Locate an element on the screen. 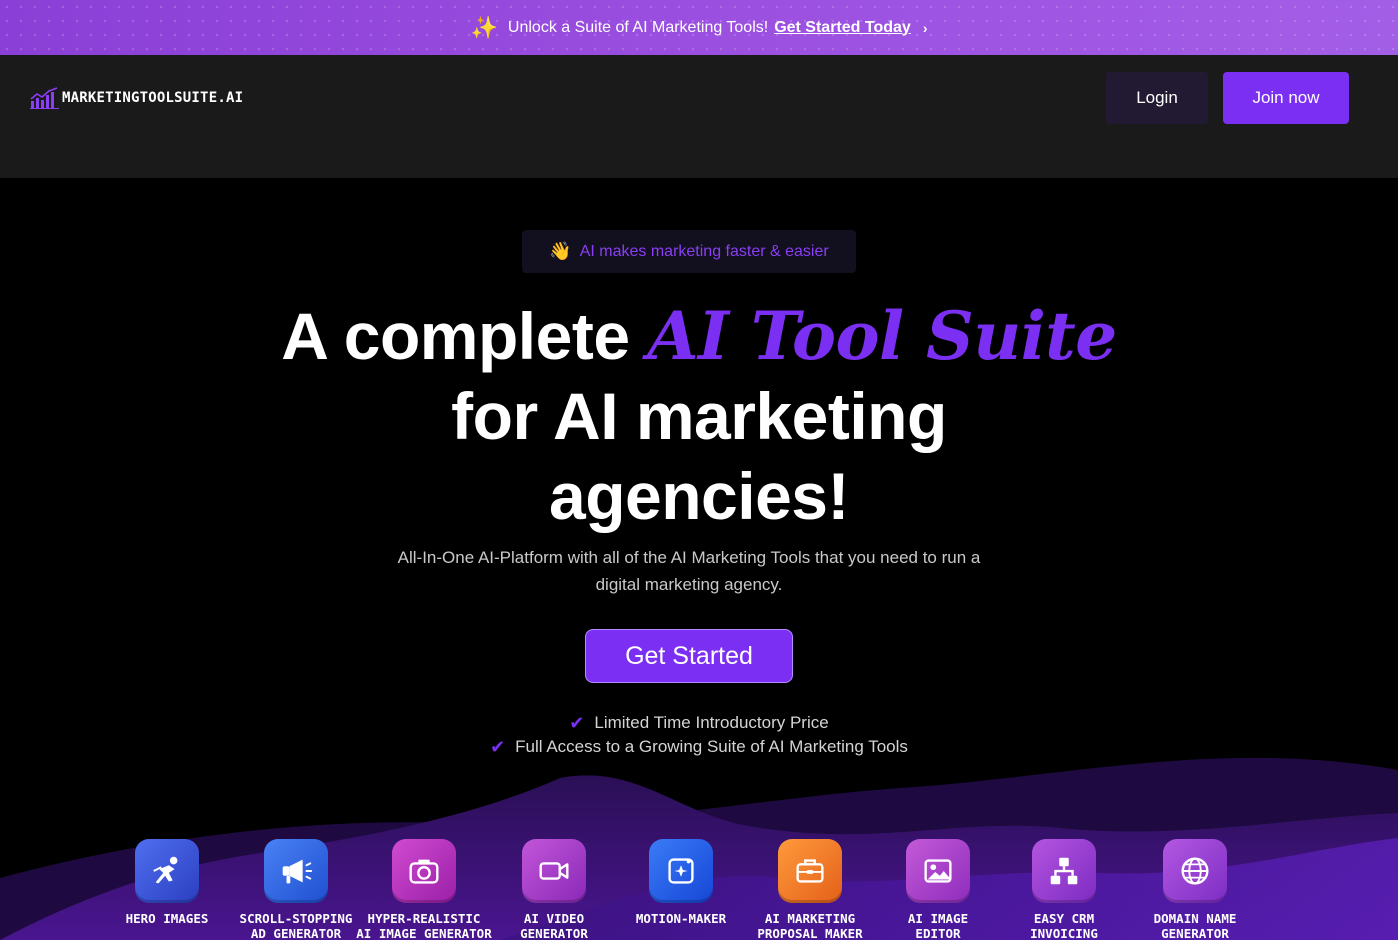 The image size is (1398, 940). tool-label: MOTION-MAKER is located at coordinates (681, 918).